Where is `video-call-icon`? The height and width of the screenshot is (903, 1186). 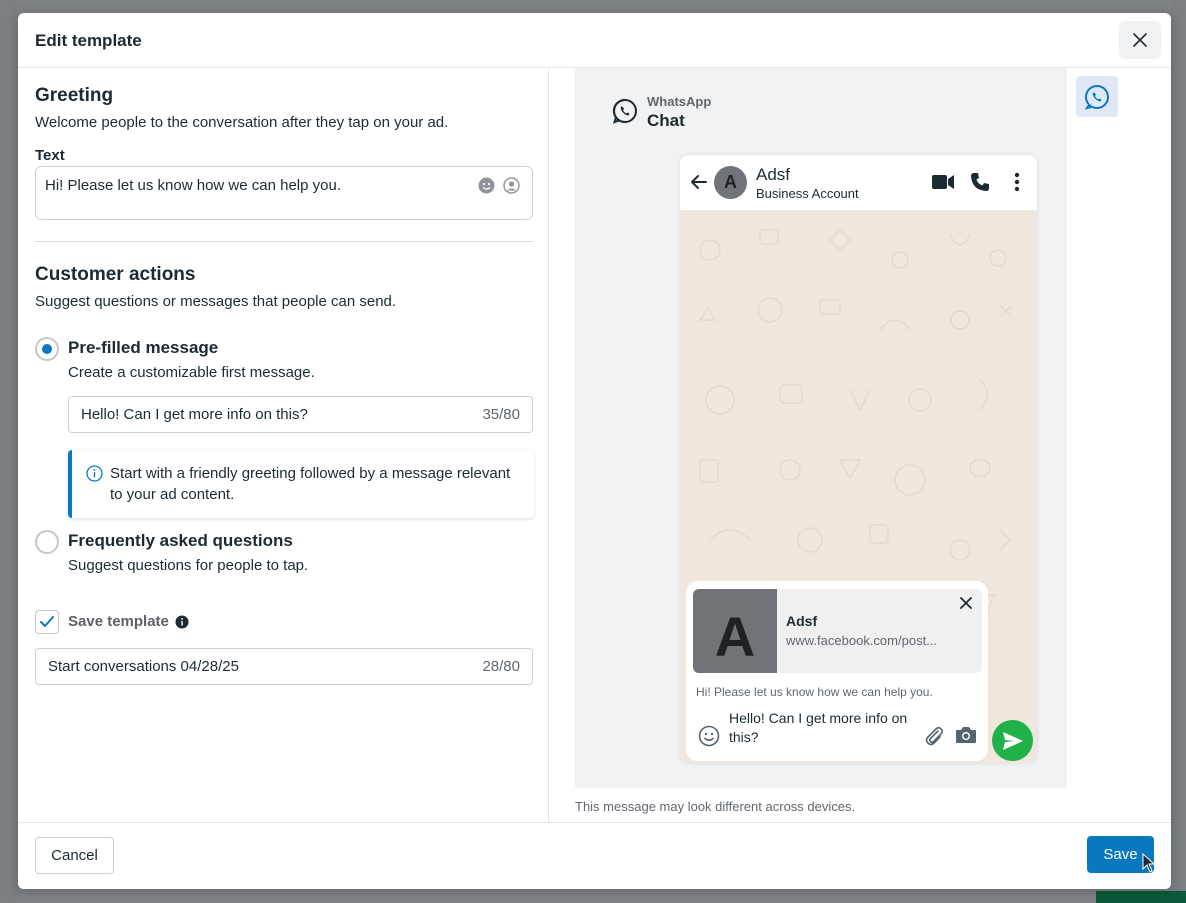 video-call-icon is located at coordinates (943, 182).